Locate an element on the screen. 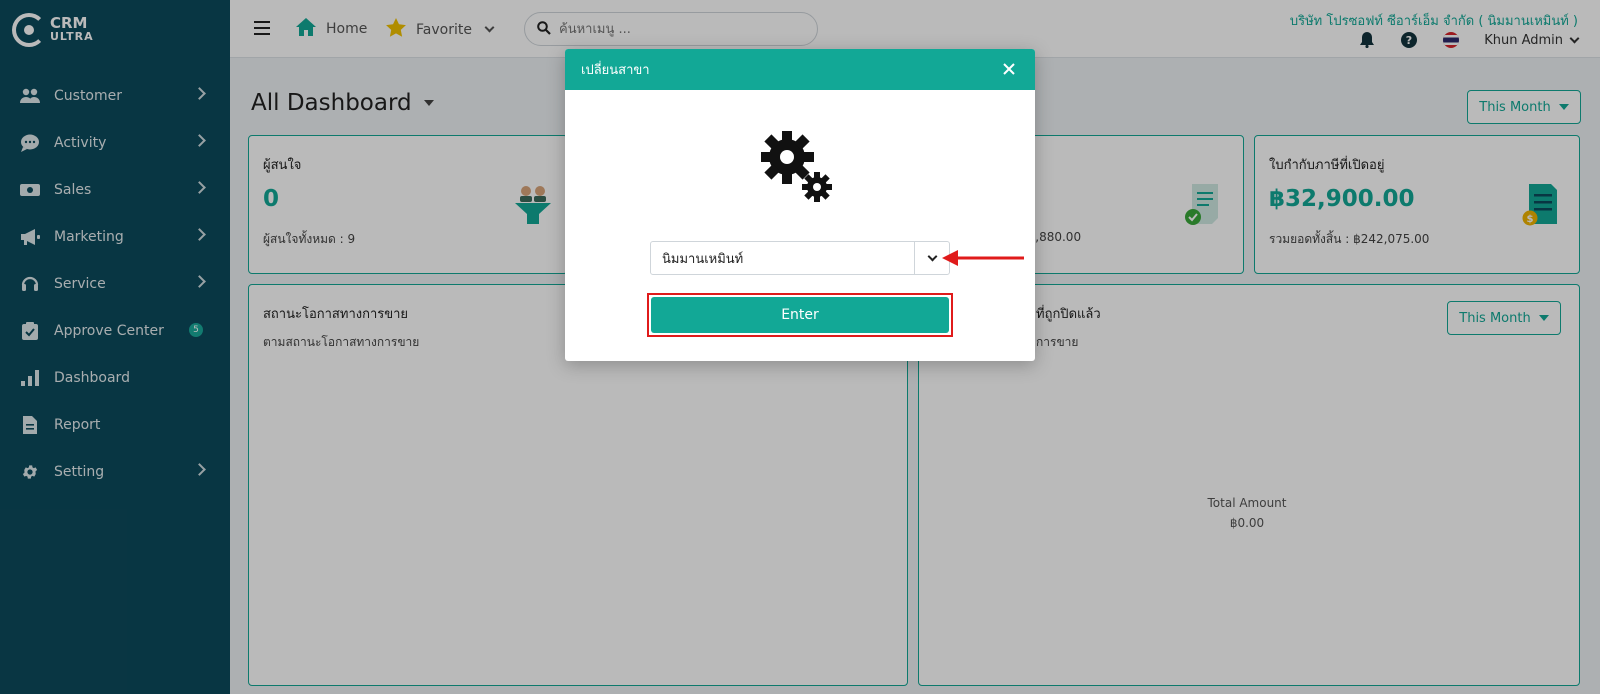 This screenshot has width=1600, height=694. change-branch-modal: เปลี่ยนสาขา นิมมานเหมินท์ Enter is located at coordinates (800, 205).